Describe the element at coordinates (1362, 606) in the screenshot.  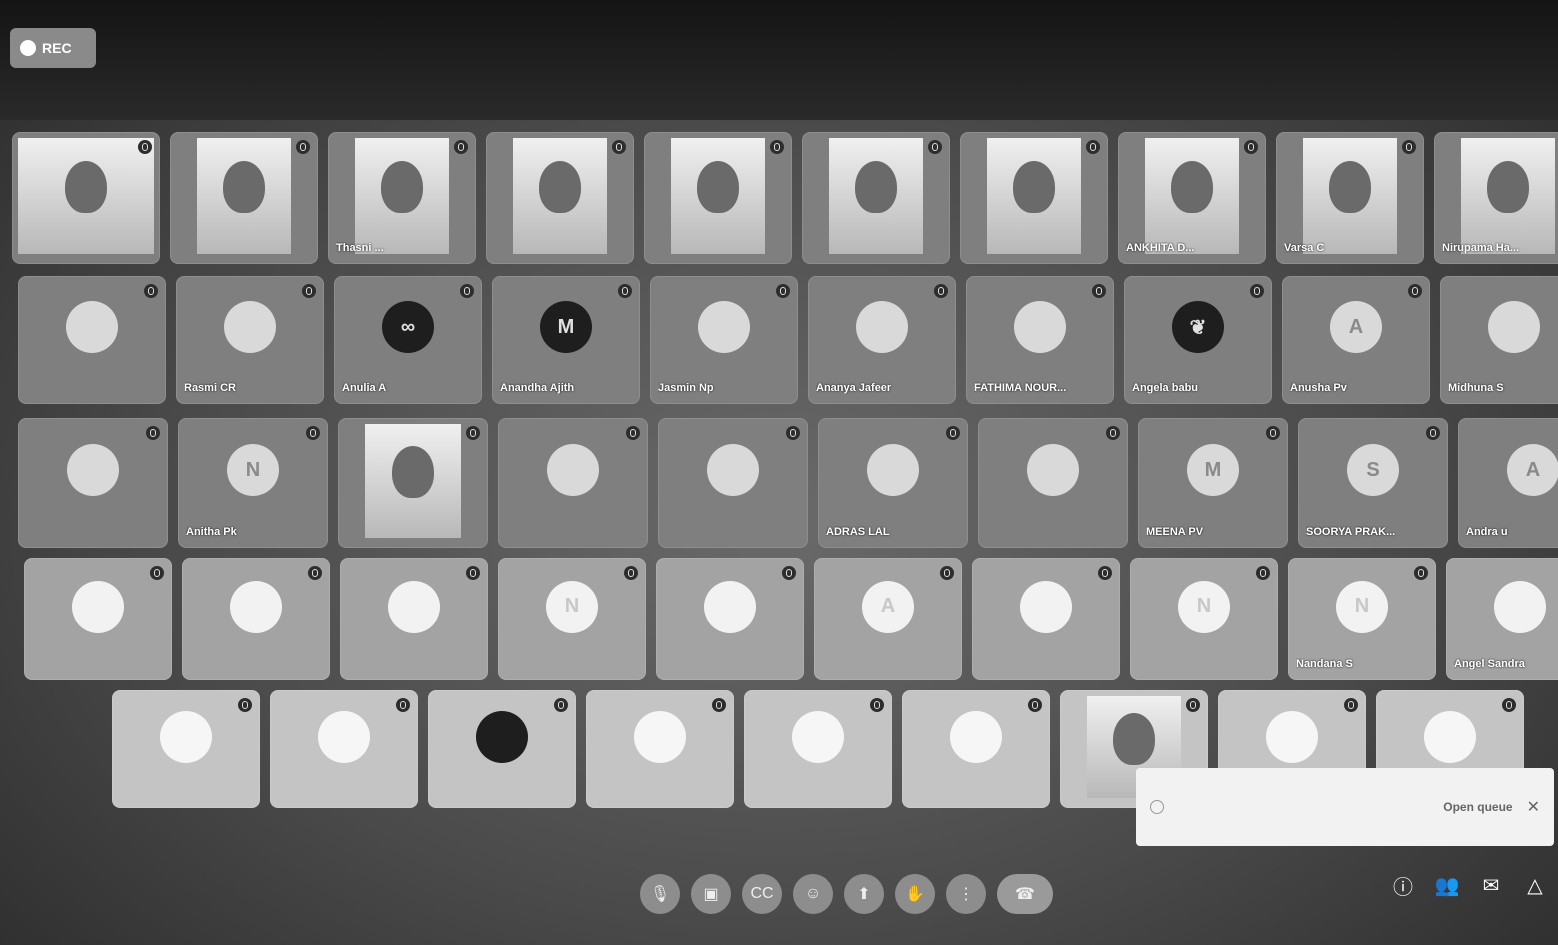
I see `participant-avatar: N` at that location.